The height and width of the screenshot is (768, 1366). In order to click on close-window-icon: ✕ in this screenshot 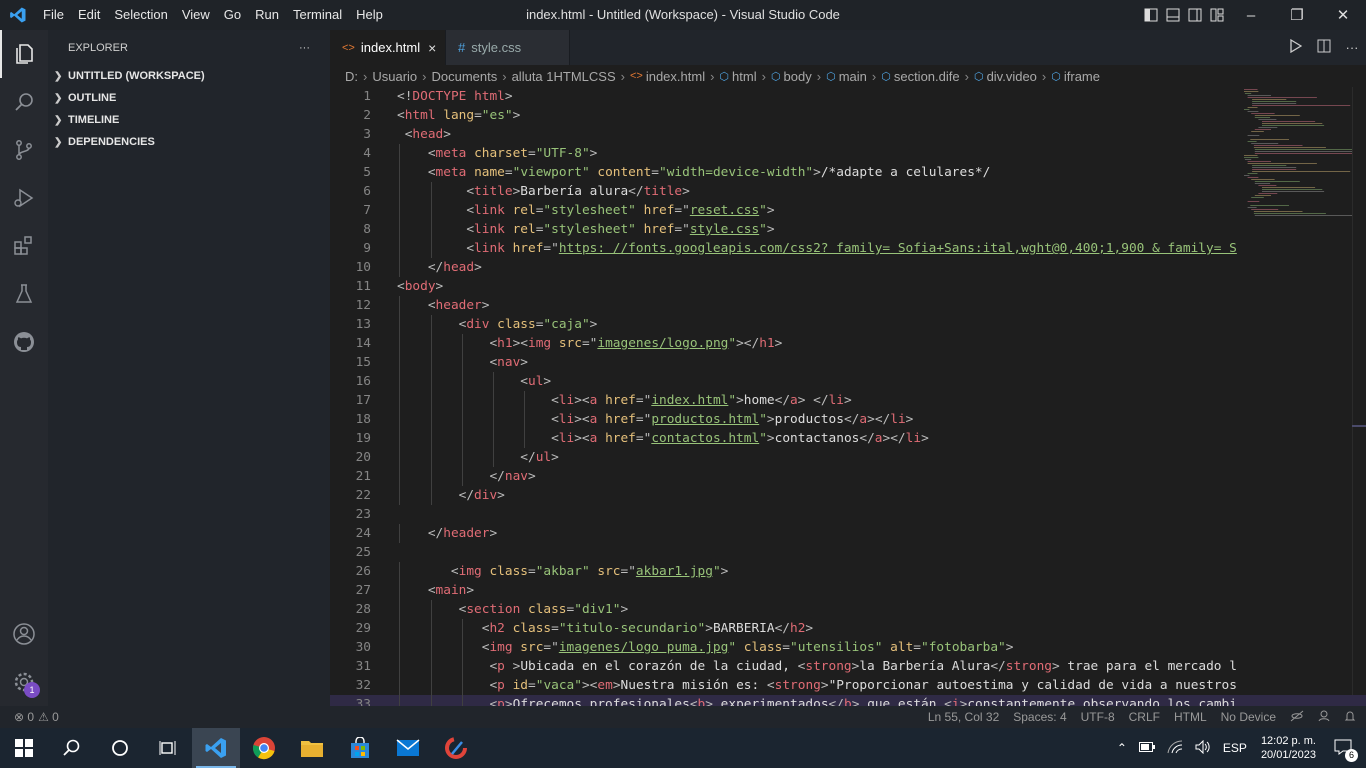, I will do `click(1343, 15)`.